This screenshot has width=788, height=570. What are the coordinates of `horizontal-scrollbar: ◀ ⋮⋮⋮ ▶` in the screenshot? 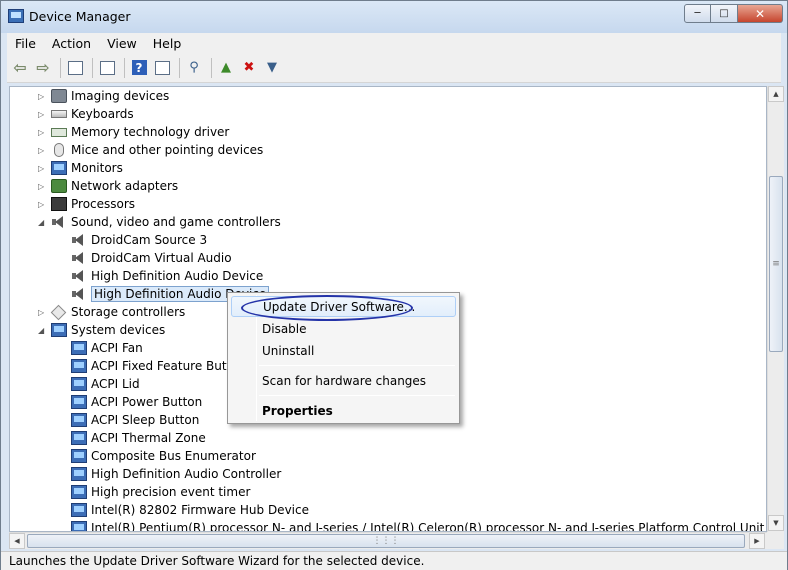 It's located at (388, 540).